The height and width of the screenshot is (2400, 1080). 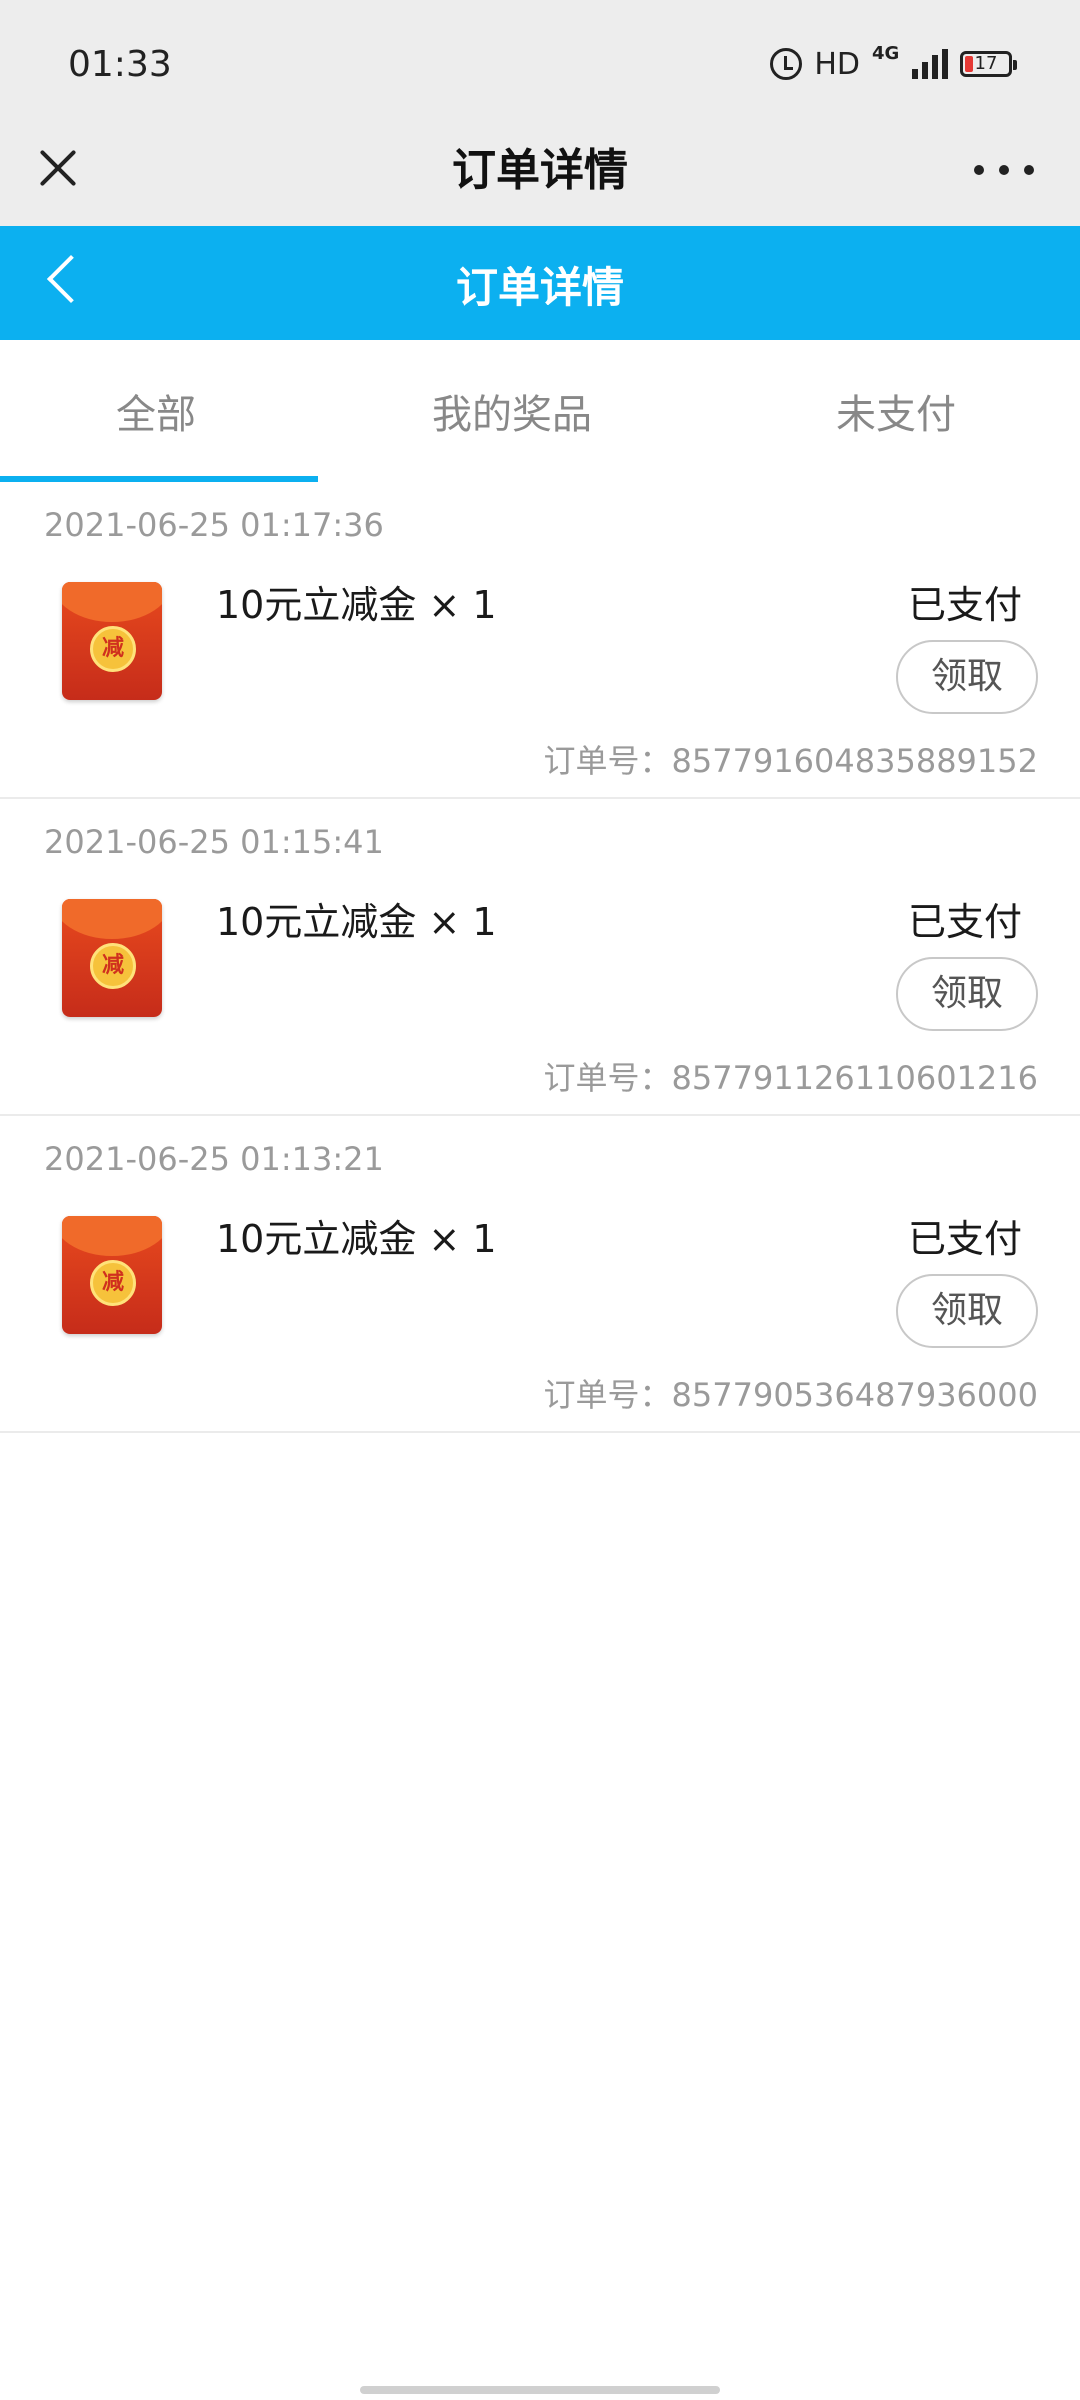 What do you see at coordinates (120, 64) in the screenshot?
I see `status-time: 01:33` at bounding box center [120, 64].